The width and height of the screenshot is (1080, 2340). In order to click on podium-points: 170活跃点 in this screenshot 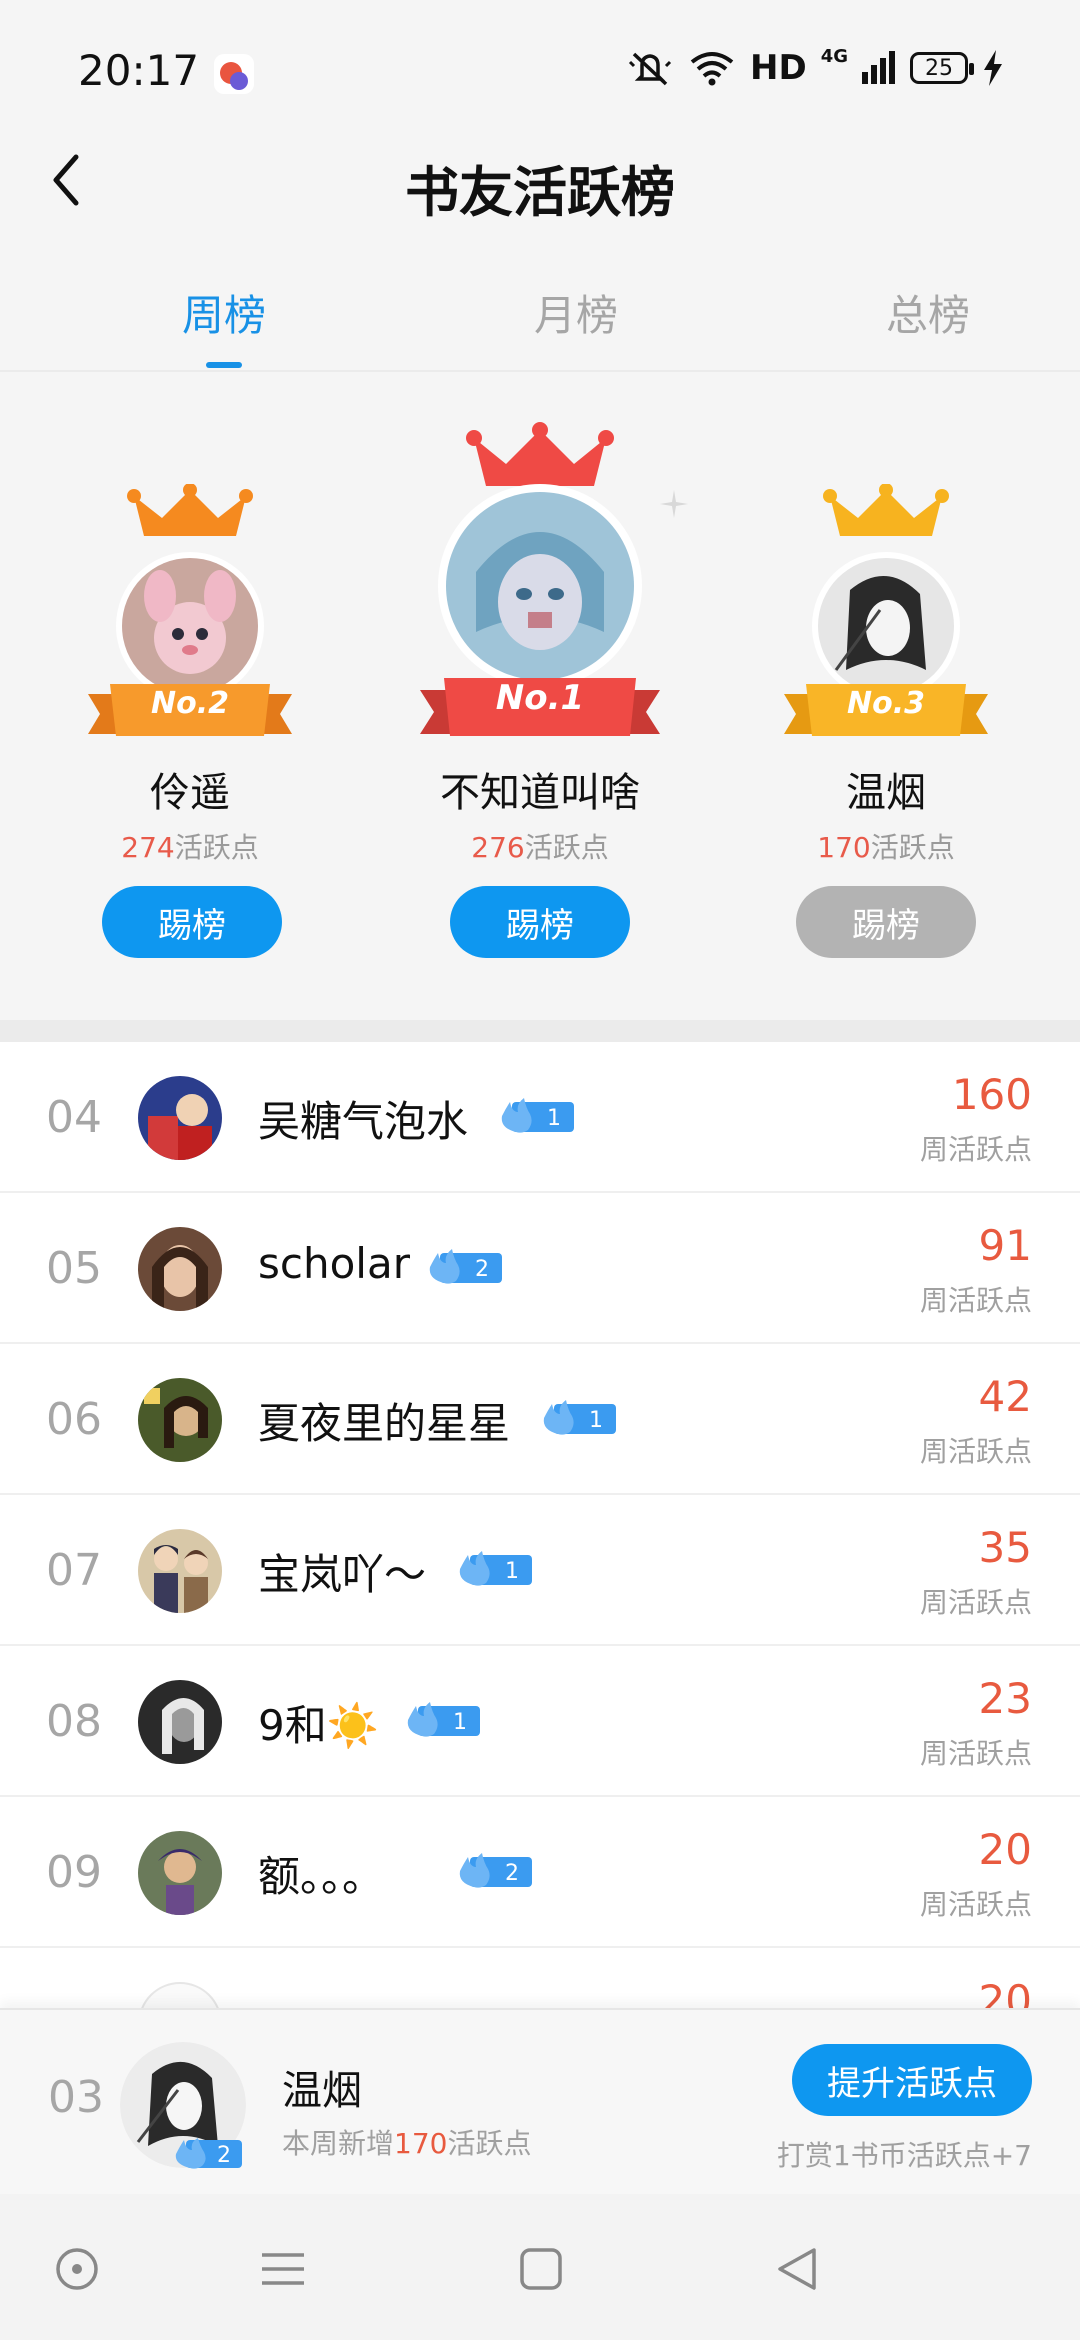, I will do `click(886, 847)`.